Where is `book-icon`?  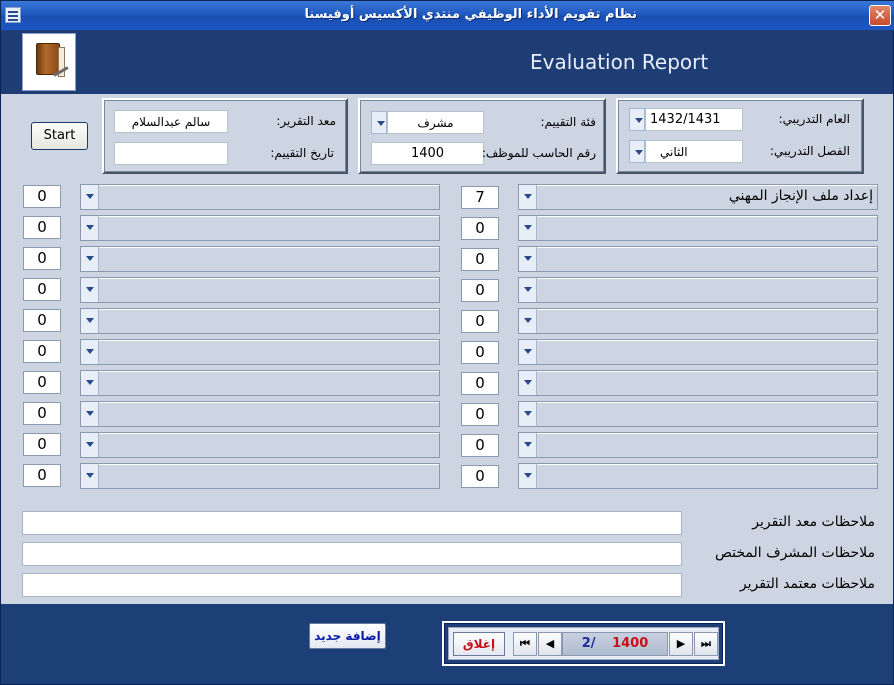 book-icon is located at coordinates (49, 62).